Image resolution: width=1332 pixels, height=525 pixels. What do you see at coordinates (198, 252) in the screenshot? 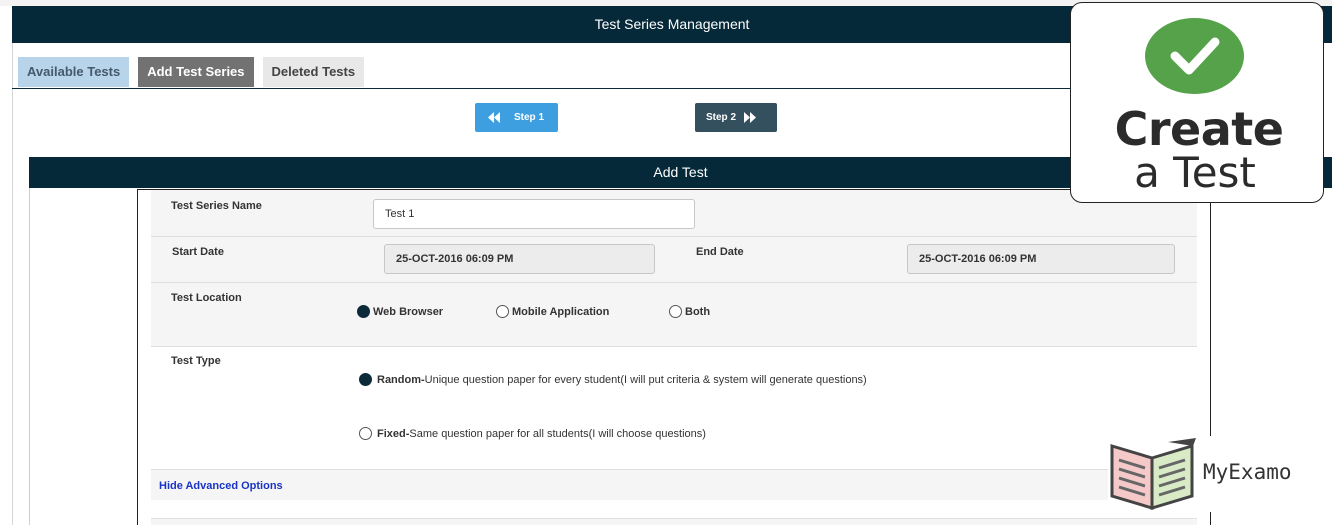
I see `start-date-label: Start Date` at bounding box center [198, 252].